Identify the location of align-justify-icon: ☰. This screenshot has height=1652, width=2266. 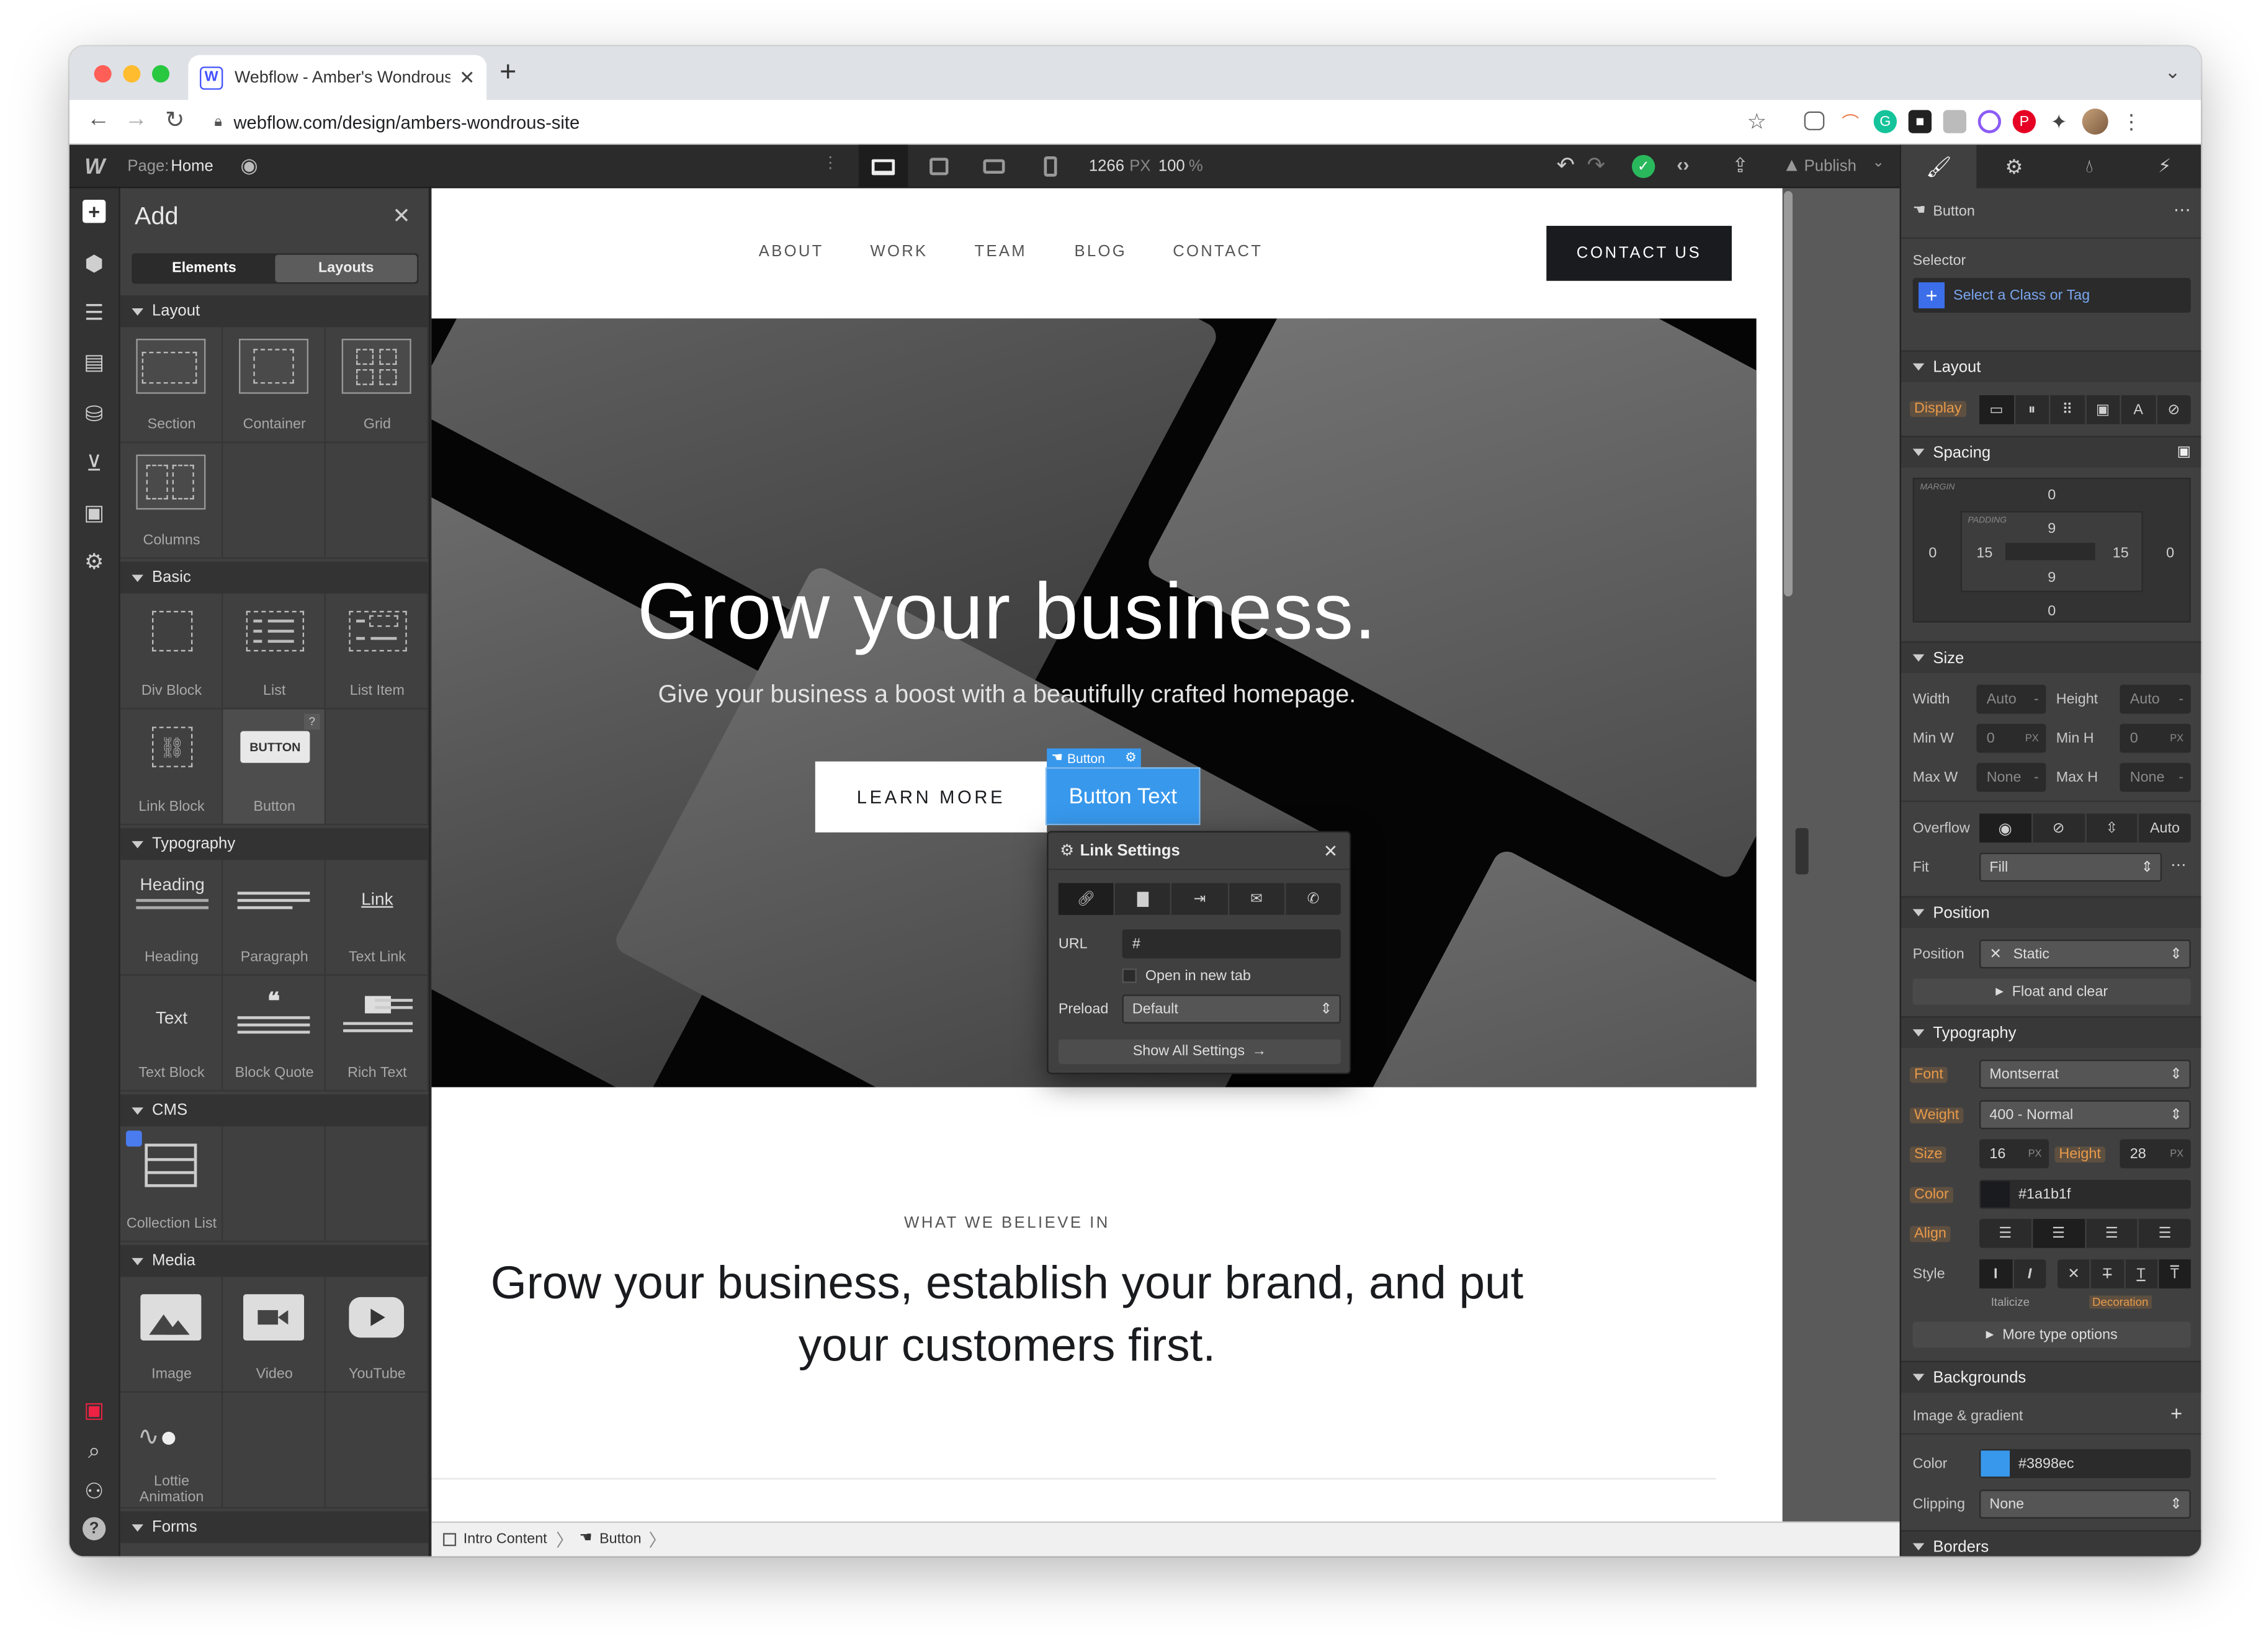
(2164, 1233).